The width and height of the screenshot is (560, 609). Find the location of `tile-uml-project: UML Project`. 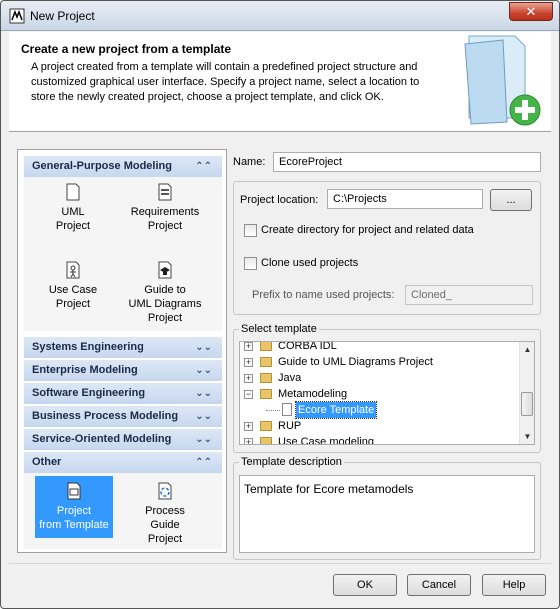

tile-uml-project: UML Project is located at coordinates (73, 208).